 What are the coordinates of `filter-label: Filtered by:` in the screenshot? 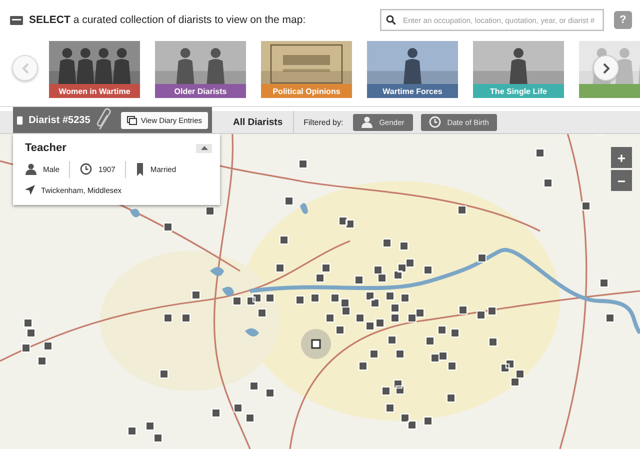 It's located at (324, 122).